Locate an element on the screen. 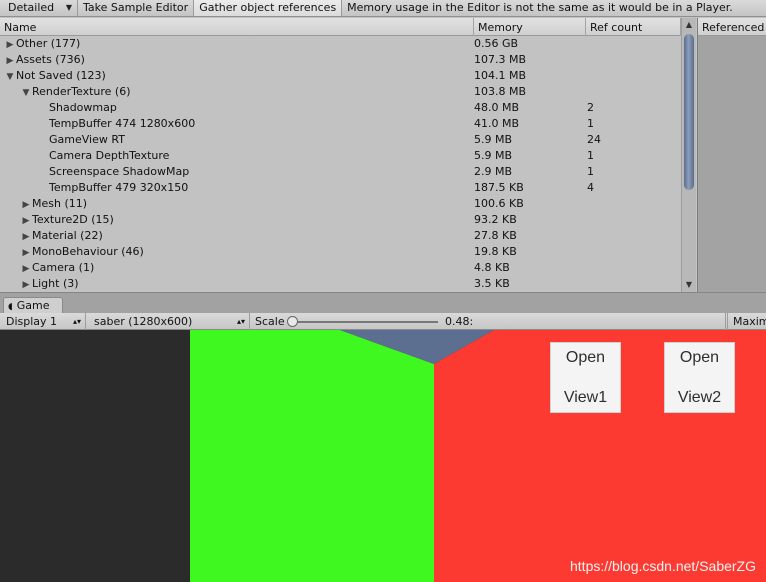  view-mode-label: Detailed is located at coordinates (31, 7).